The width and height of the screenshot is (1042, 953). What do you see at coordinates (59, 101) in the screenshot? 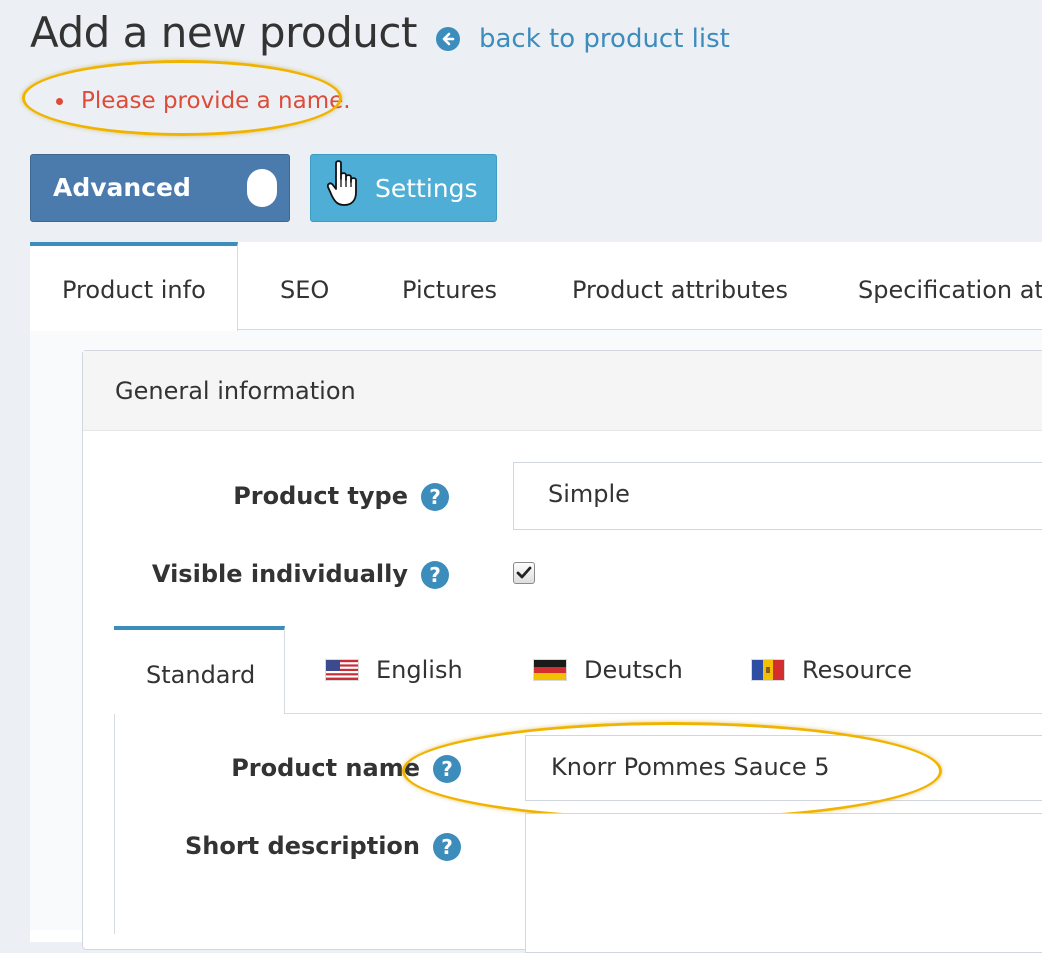
I see `bullet-icon` at bounding box center [59, 101].